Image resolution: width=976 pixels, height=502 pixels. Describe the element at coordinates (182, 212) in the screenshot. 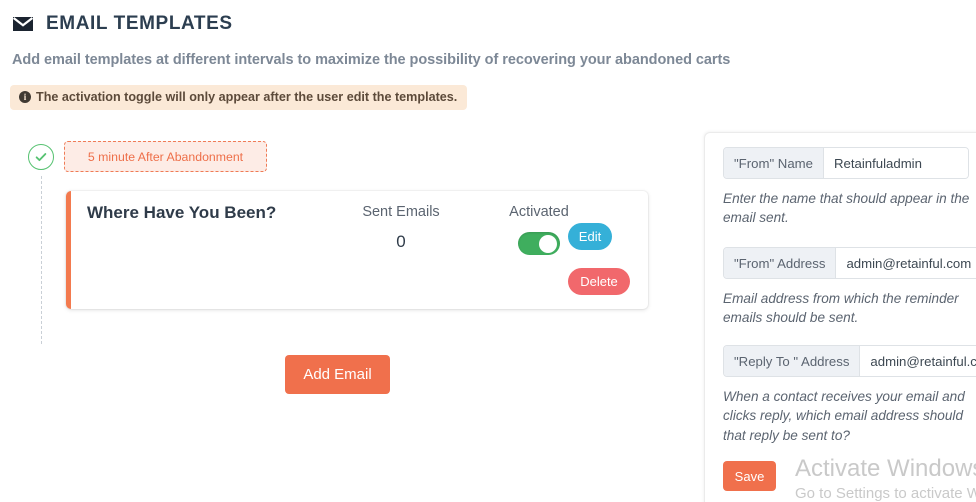

I see `template-title: Where Have You Been?` at that location.